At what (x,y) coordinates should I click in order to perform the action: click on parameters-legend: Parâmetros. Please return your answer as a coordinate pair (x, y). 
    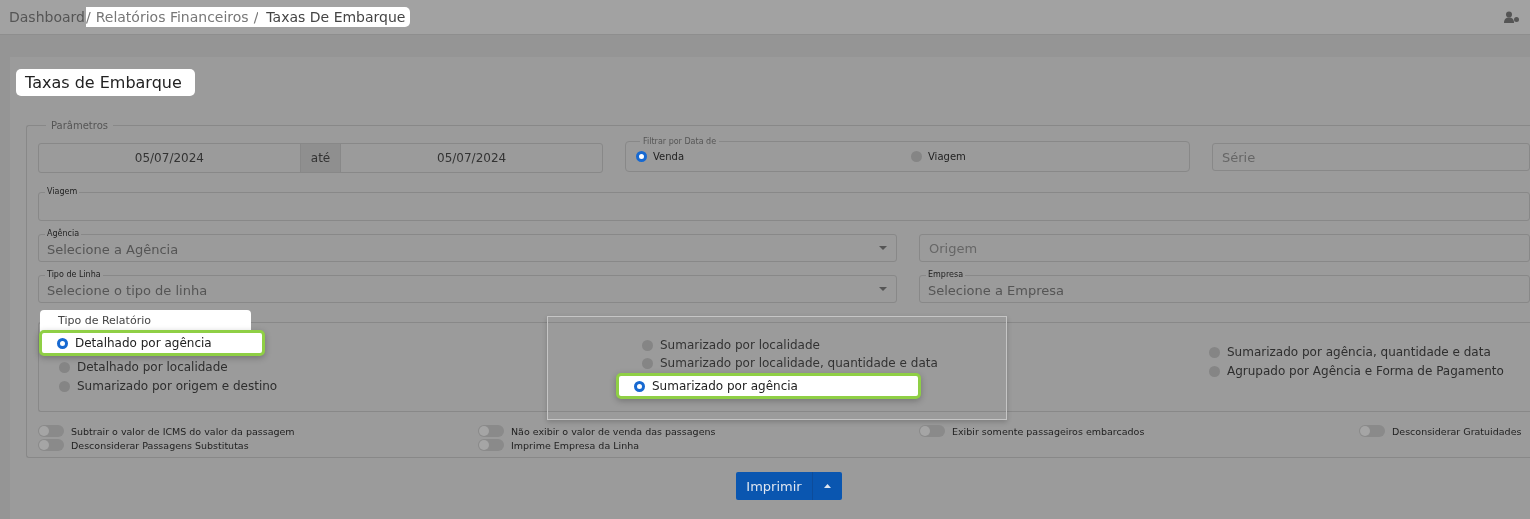
    Looking at the image, I should click on (79, 125).